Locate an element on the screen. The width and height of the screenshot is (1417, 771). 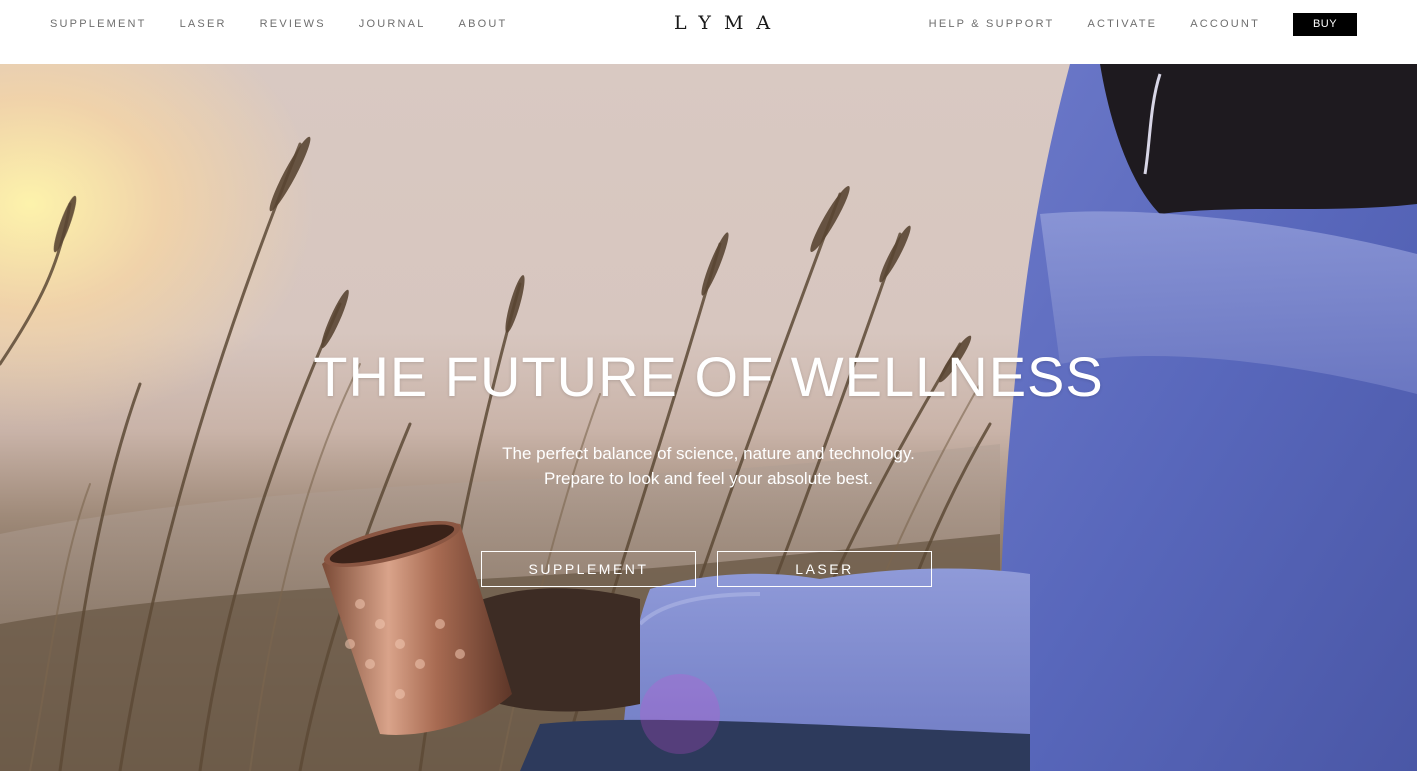
buy-button: BUY is located at coordinates (1325, 24).